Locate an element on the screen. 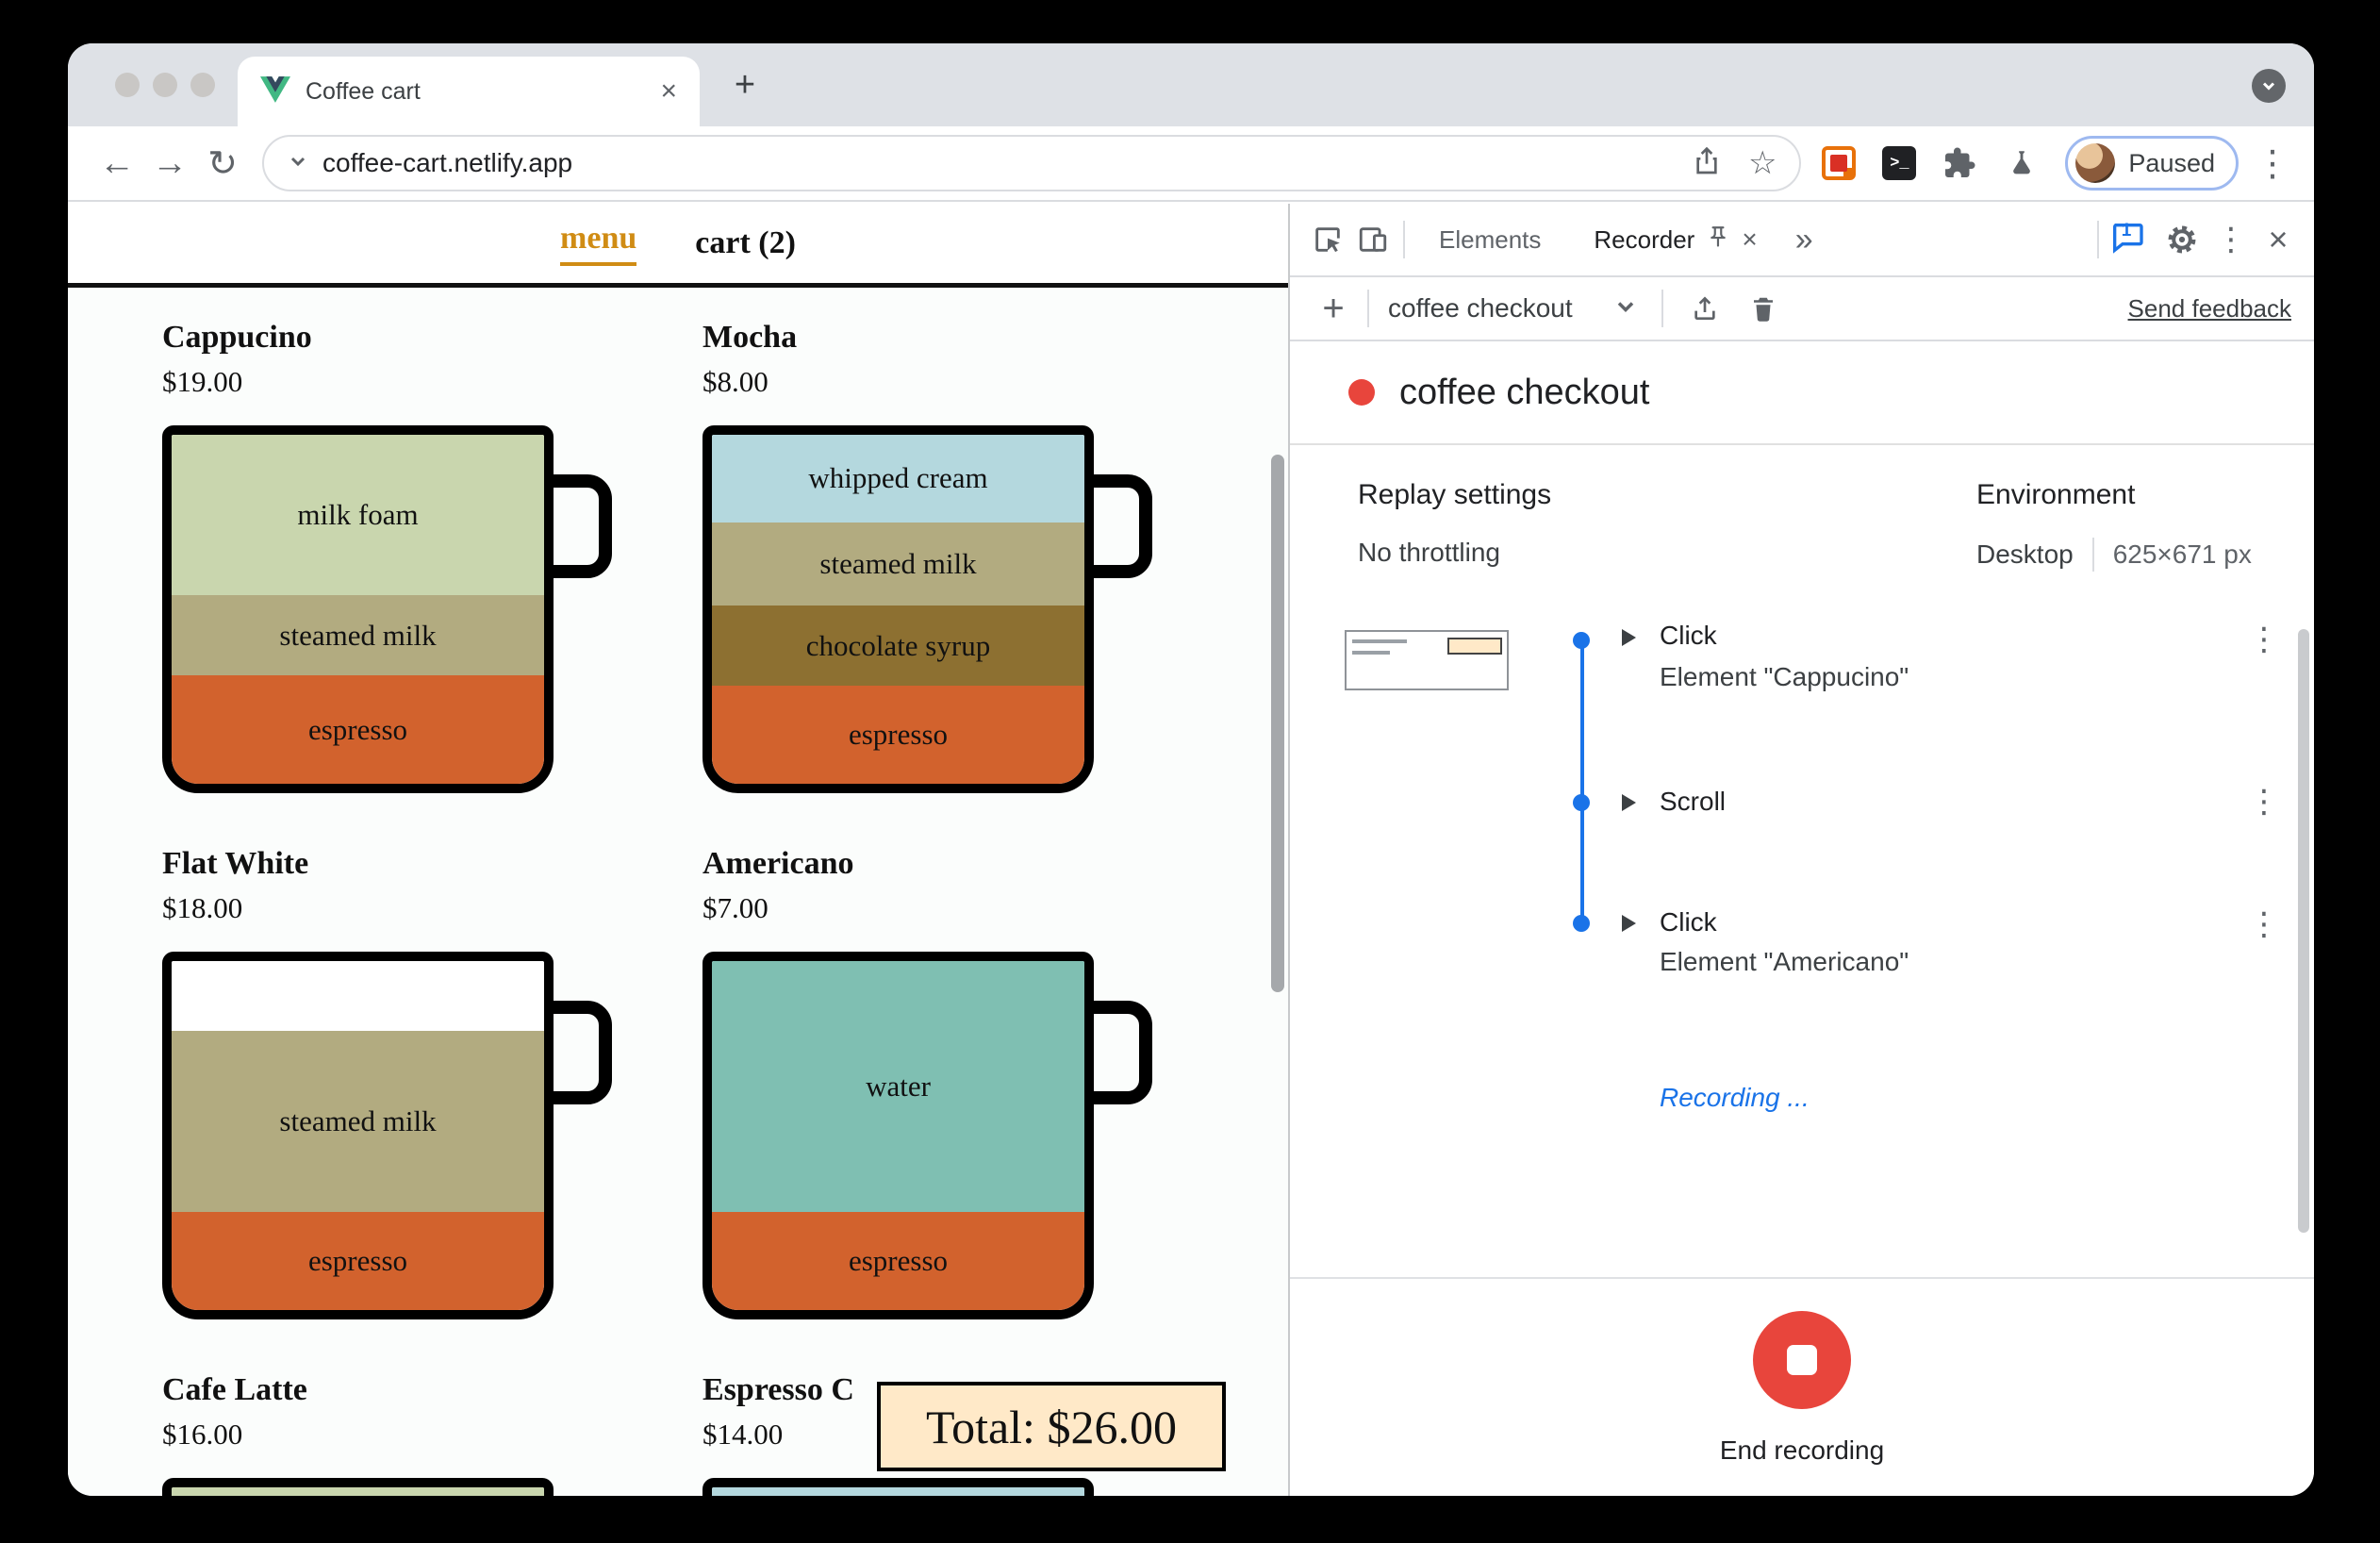 This screenshot has height=1543, width=2380. cup-espresso: whipped creamespresso is located at coordinates (898, 1487).